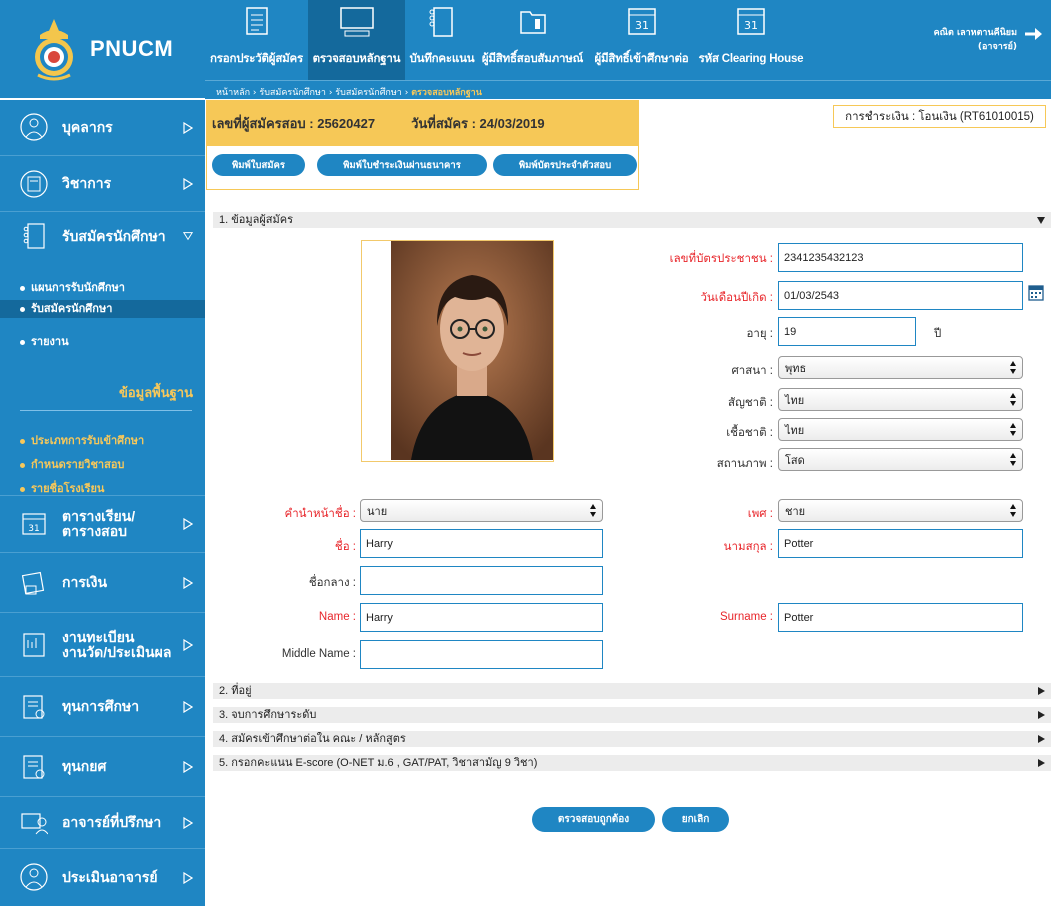  Describe the element at coordinates (44, 341) in the screenshot. I see `submenu-report: รายงาน` at that location.